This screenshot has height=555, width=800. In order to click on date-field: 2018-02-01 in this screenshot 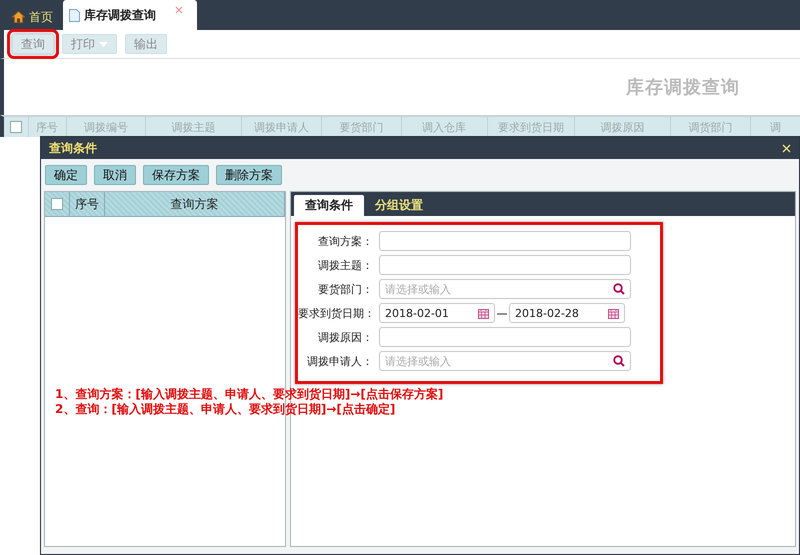, I will do `click(437, 313)`.